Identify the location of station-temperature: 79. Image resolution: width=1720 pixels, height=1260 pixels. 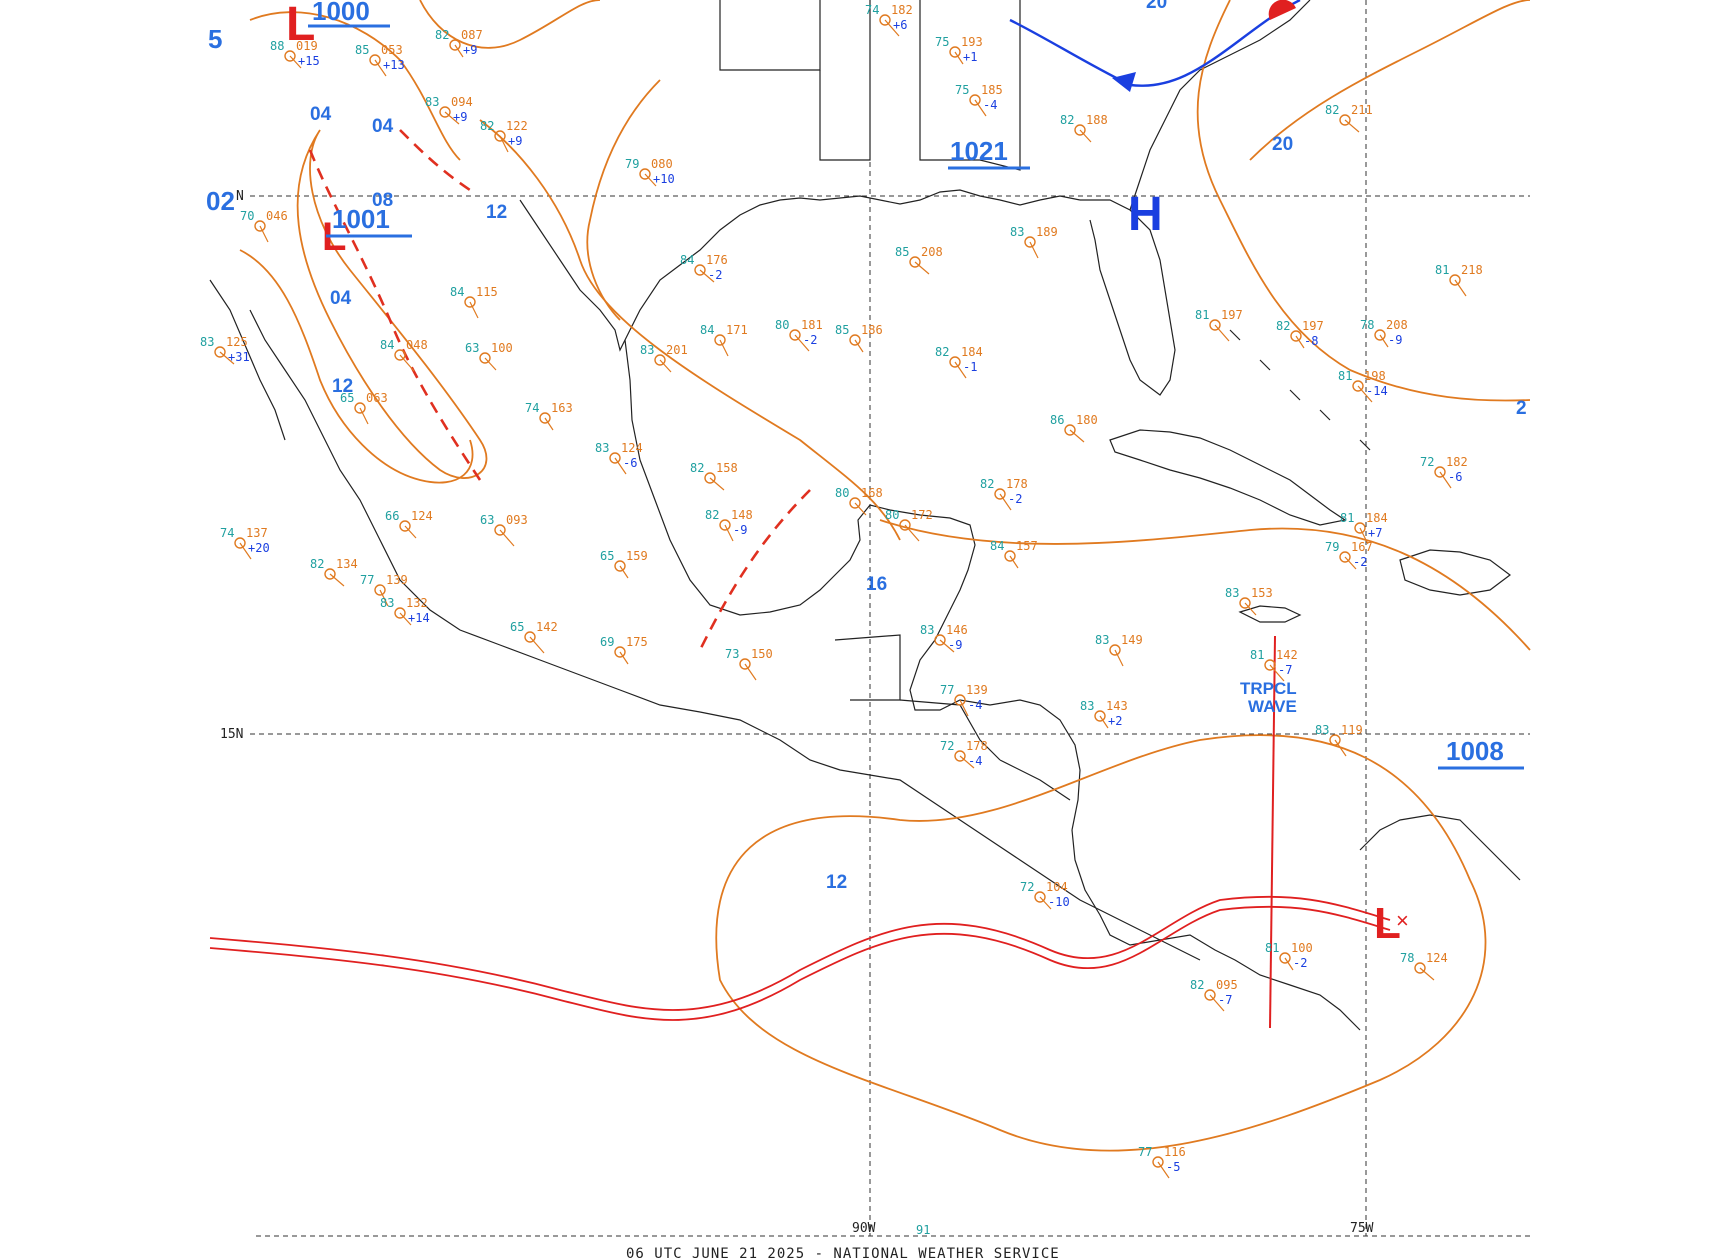
(1332, 547).